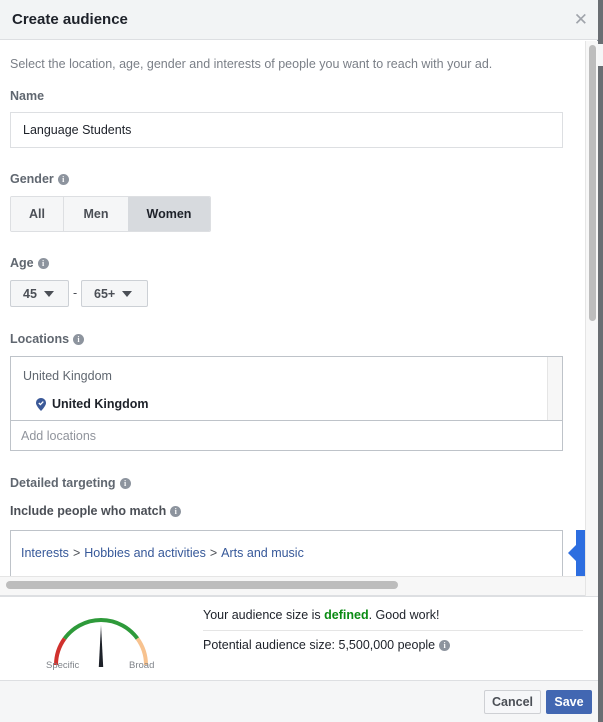  What do you see at coordinates (581, 20) in the screenshot?
I see `close-icon: ✕` at bounding box center [581, 20].